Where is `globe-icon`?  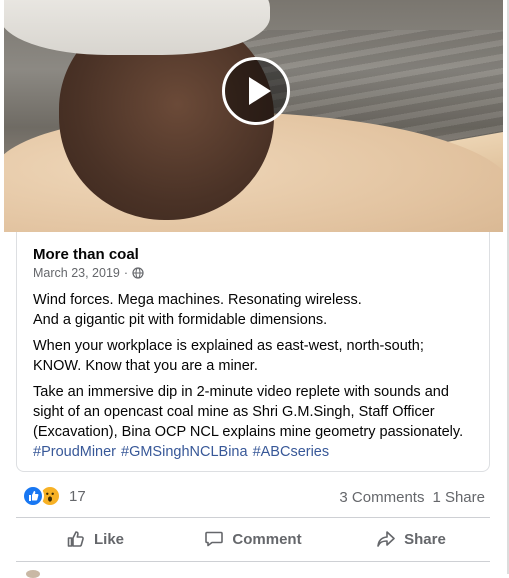 globe-icon is located at coordinates (138, 273).